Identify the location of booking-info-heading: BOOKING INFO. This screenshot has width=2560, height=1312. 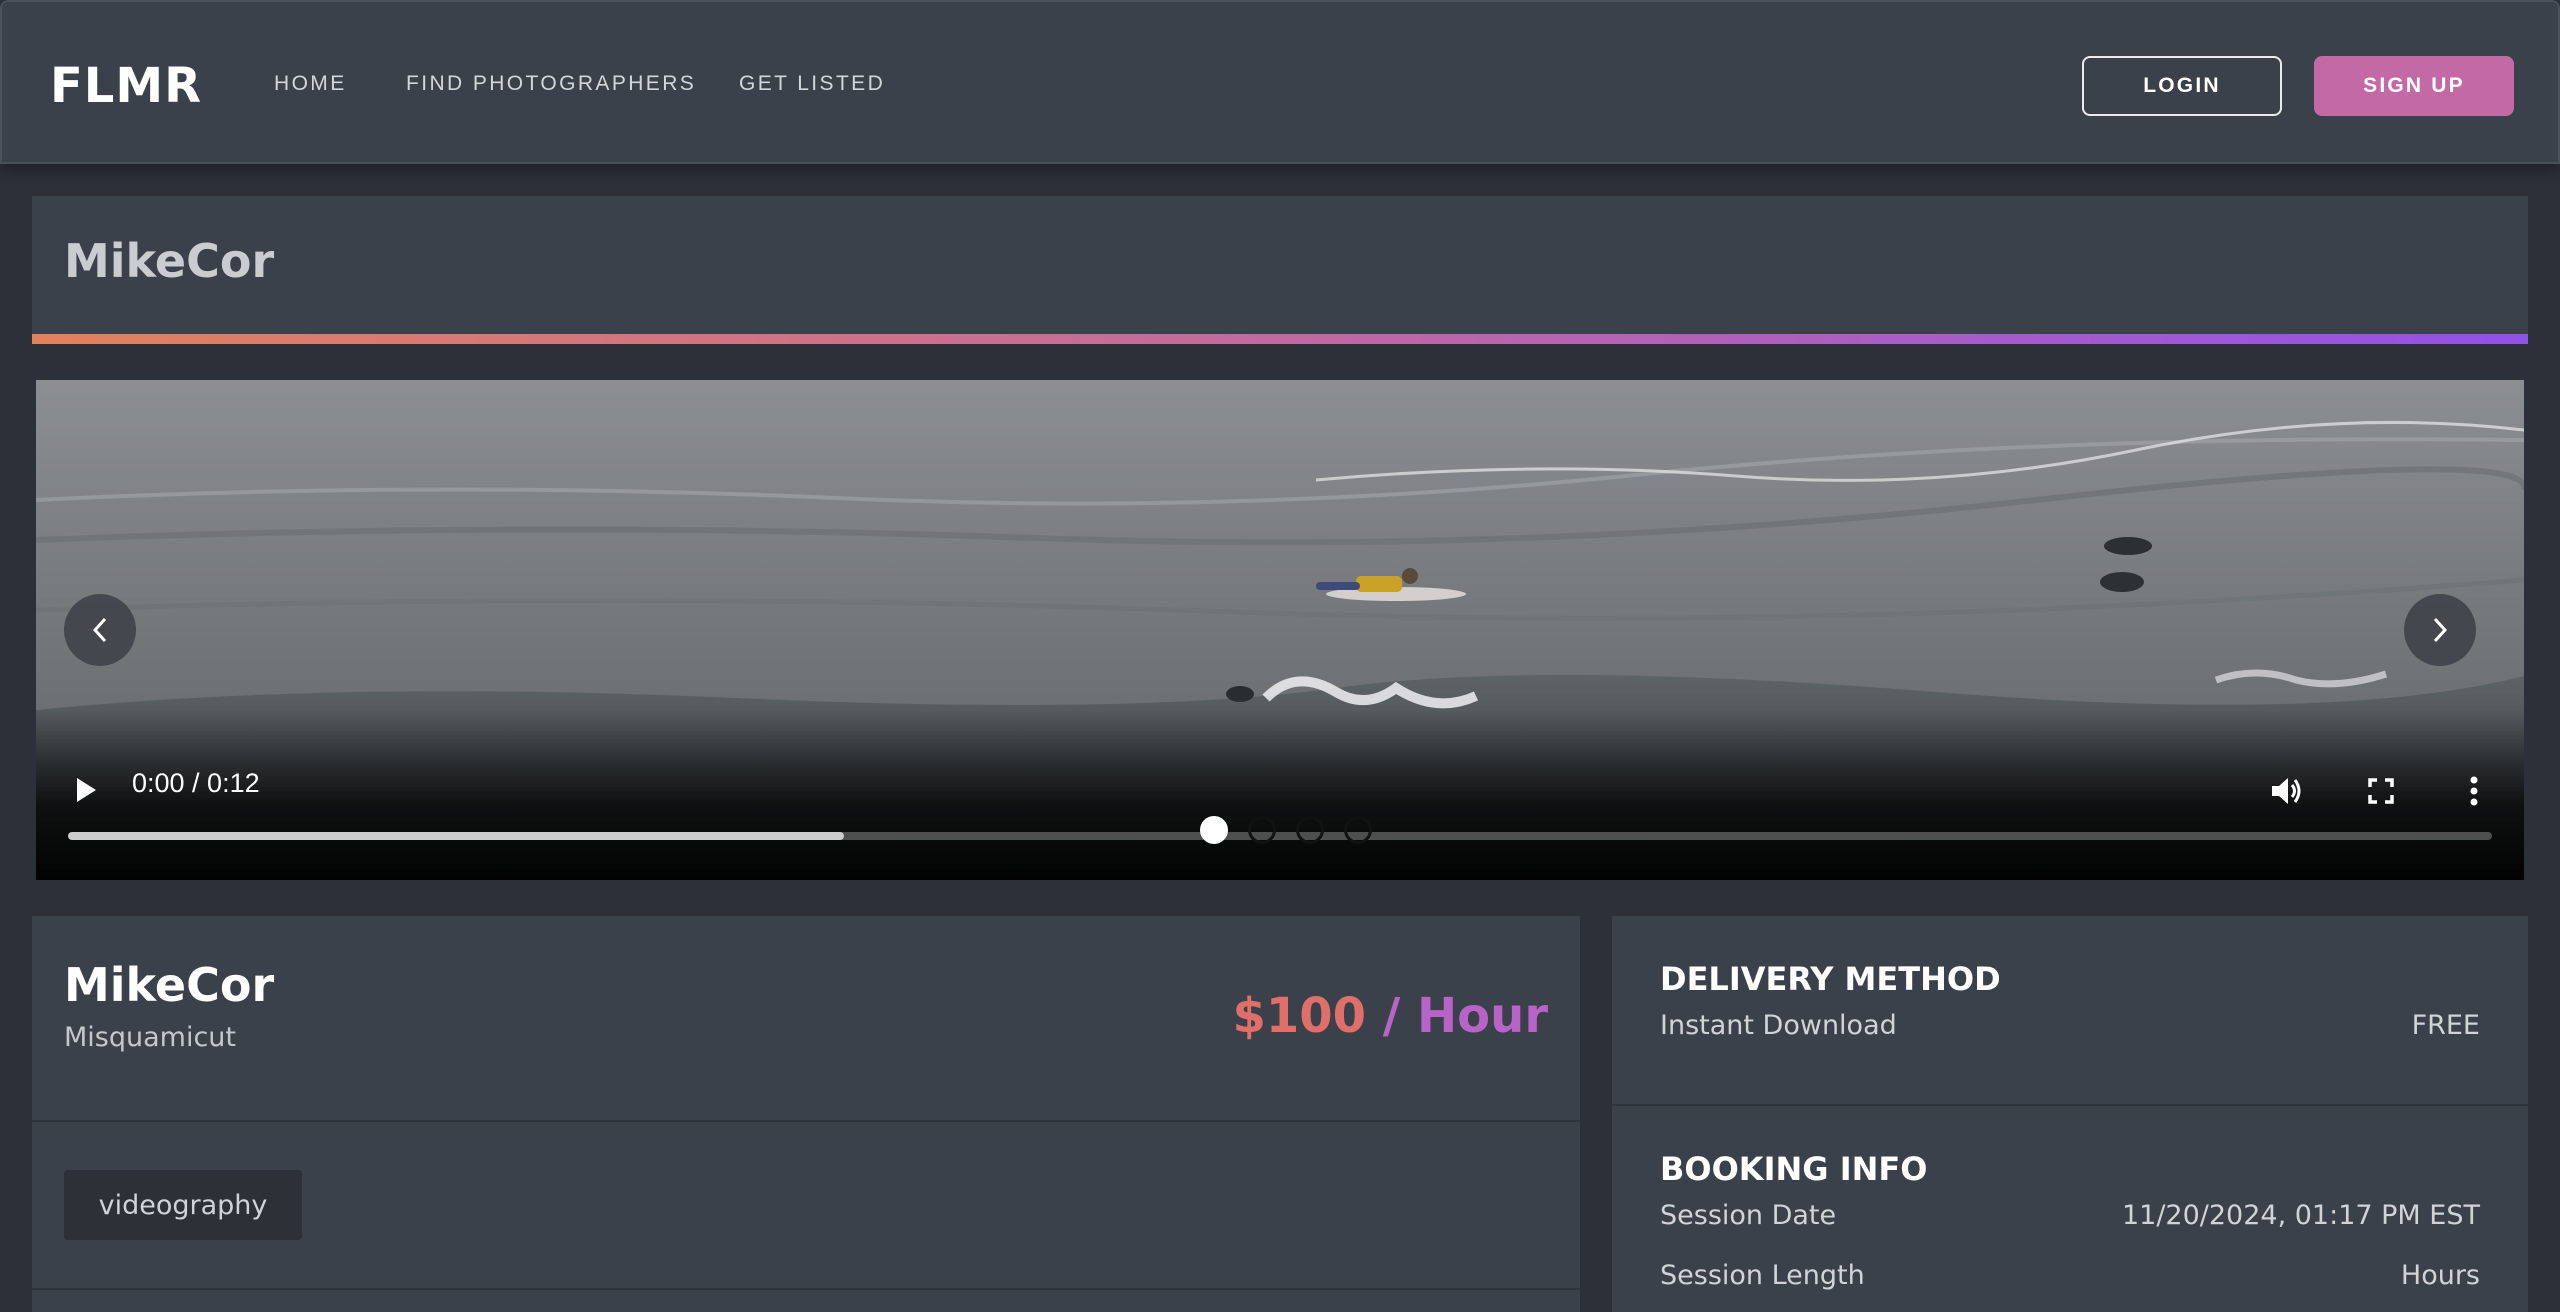
(1794, 1169).